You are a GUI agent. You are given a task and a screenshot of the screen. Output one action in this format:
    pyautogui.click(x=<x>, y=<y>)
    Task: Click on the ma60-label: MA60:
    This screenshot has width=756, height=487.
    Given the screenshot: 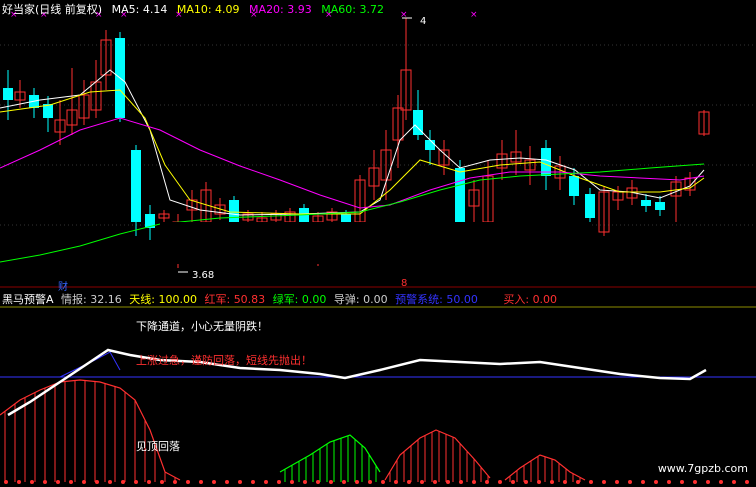 What is the action you would take?
    pyautogui.click(x=338, y=9)
    